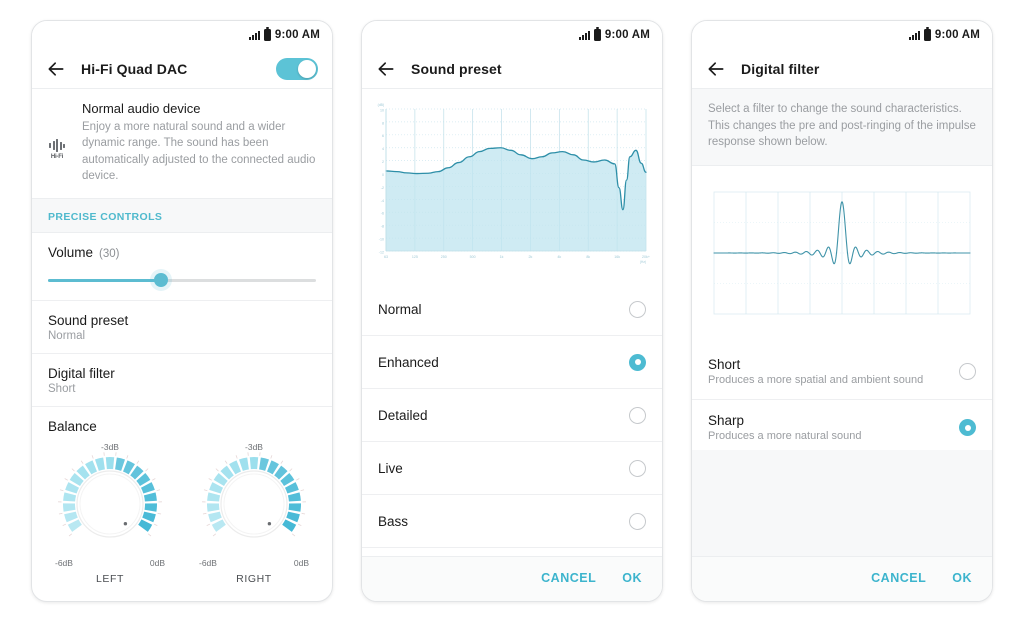 Image resolution: width=1024 pixels, height=622 pixels. I want to click on knob-left-dial, so click(110, 506).